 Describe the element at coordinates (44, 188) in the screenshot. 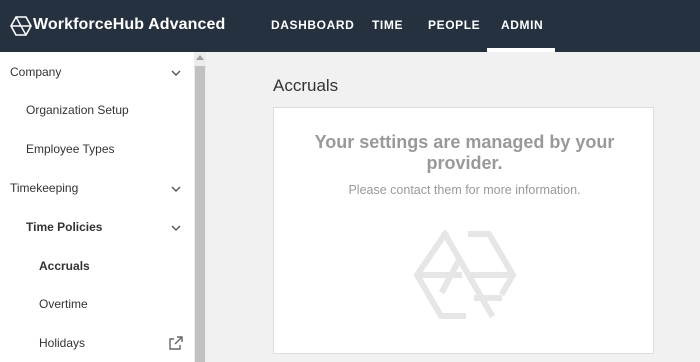

I see `sidebar-item-timekeeping: Timekeeping` at that location.